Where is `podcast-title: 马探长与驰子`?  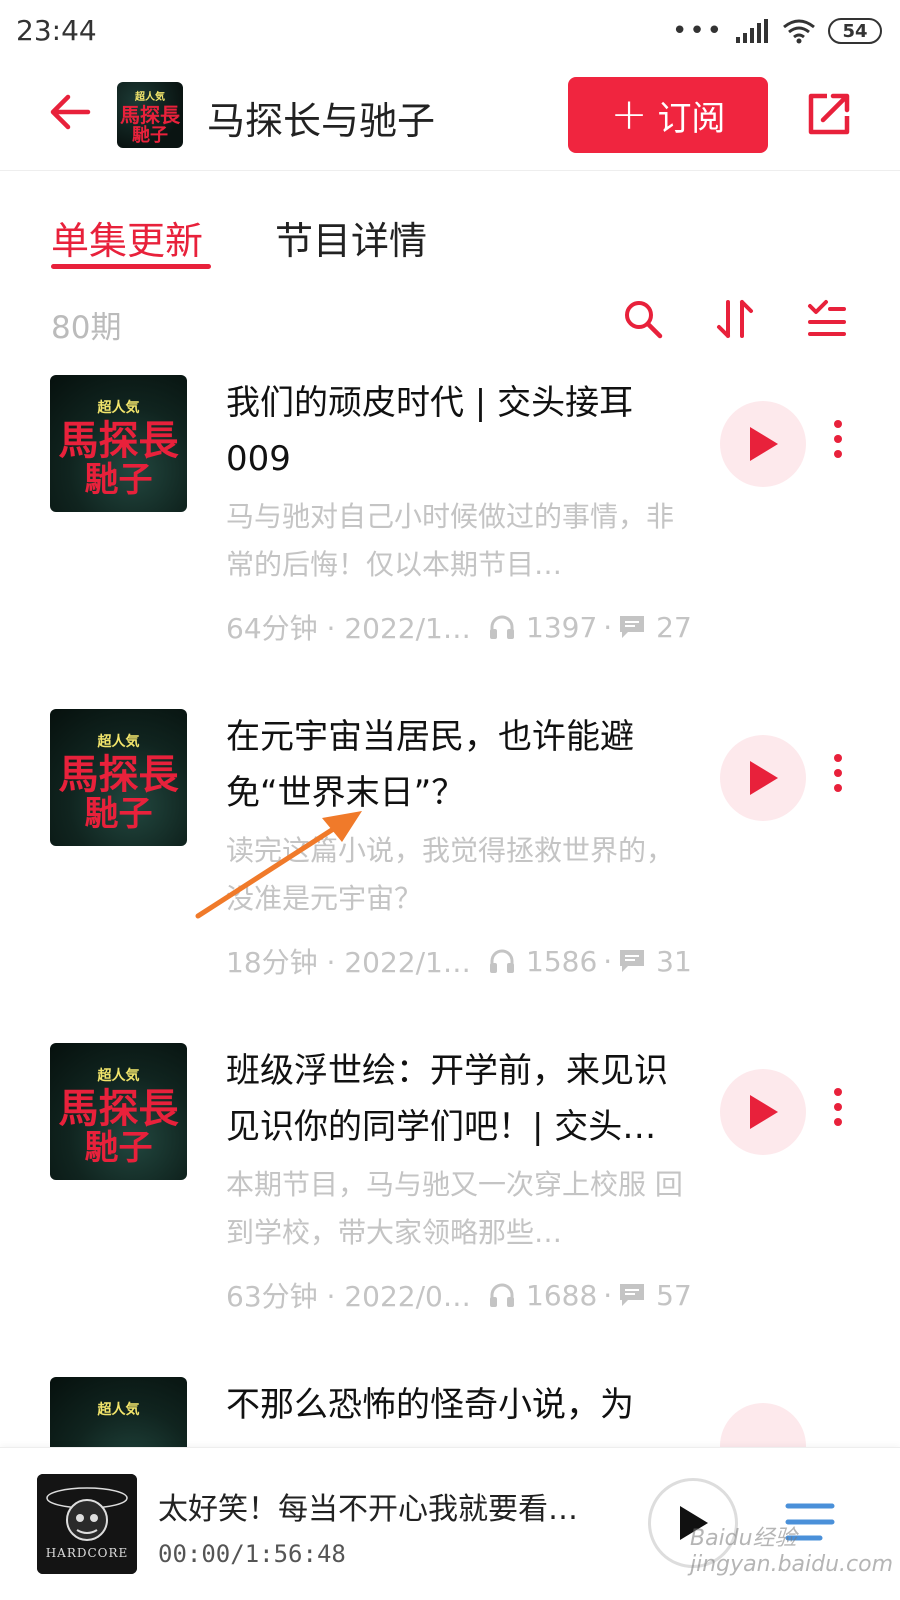 podcast-title: 马探长与驰子 is located at coordinates (321, 121).